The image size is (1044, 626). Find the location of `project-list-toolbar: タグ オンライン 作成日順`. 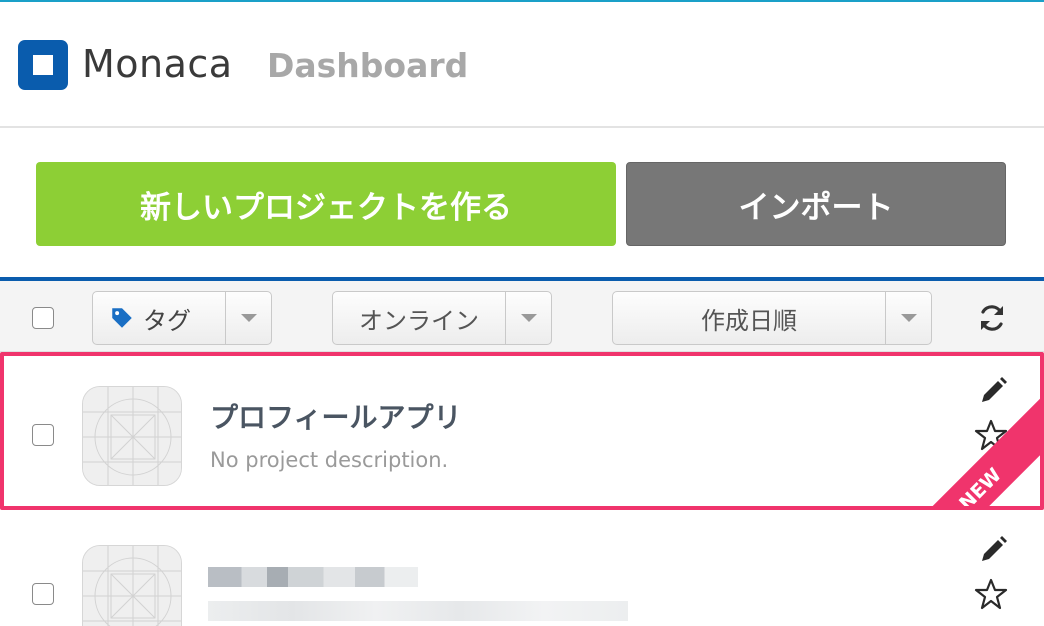

project-list-toolbar: タグ オンライン 作成日順 is located at coordinates (522, 316).